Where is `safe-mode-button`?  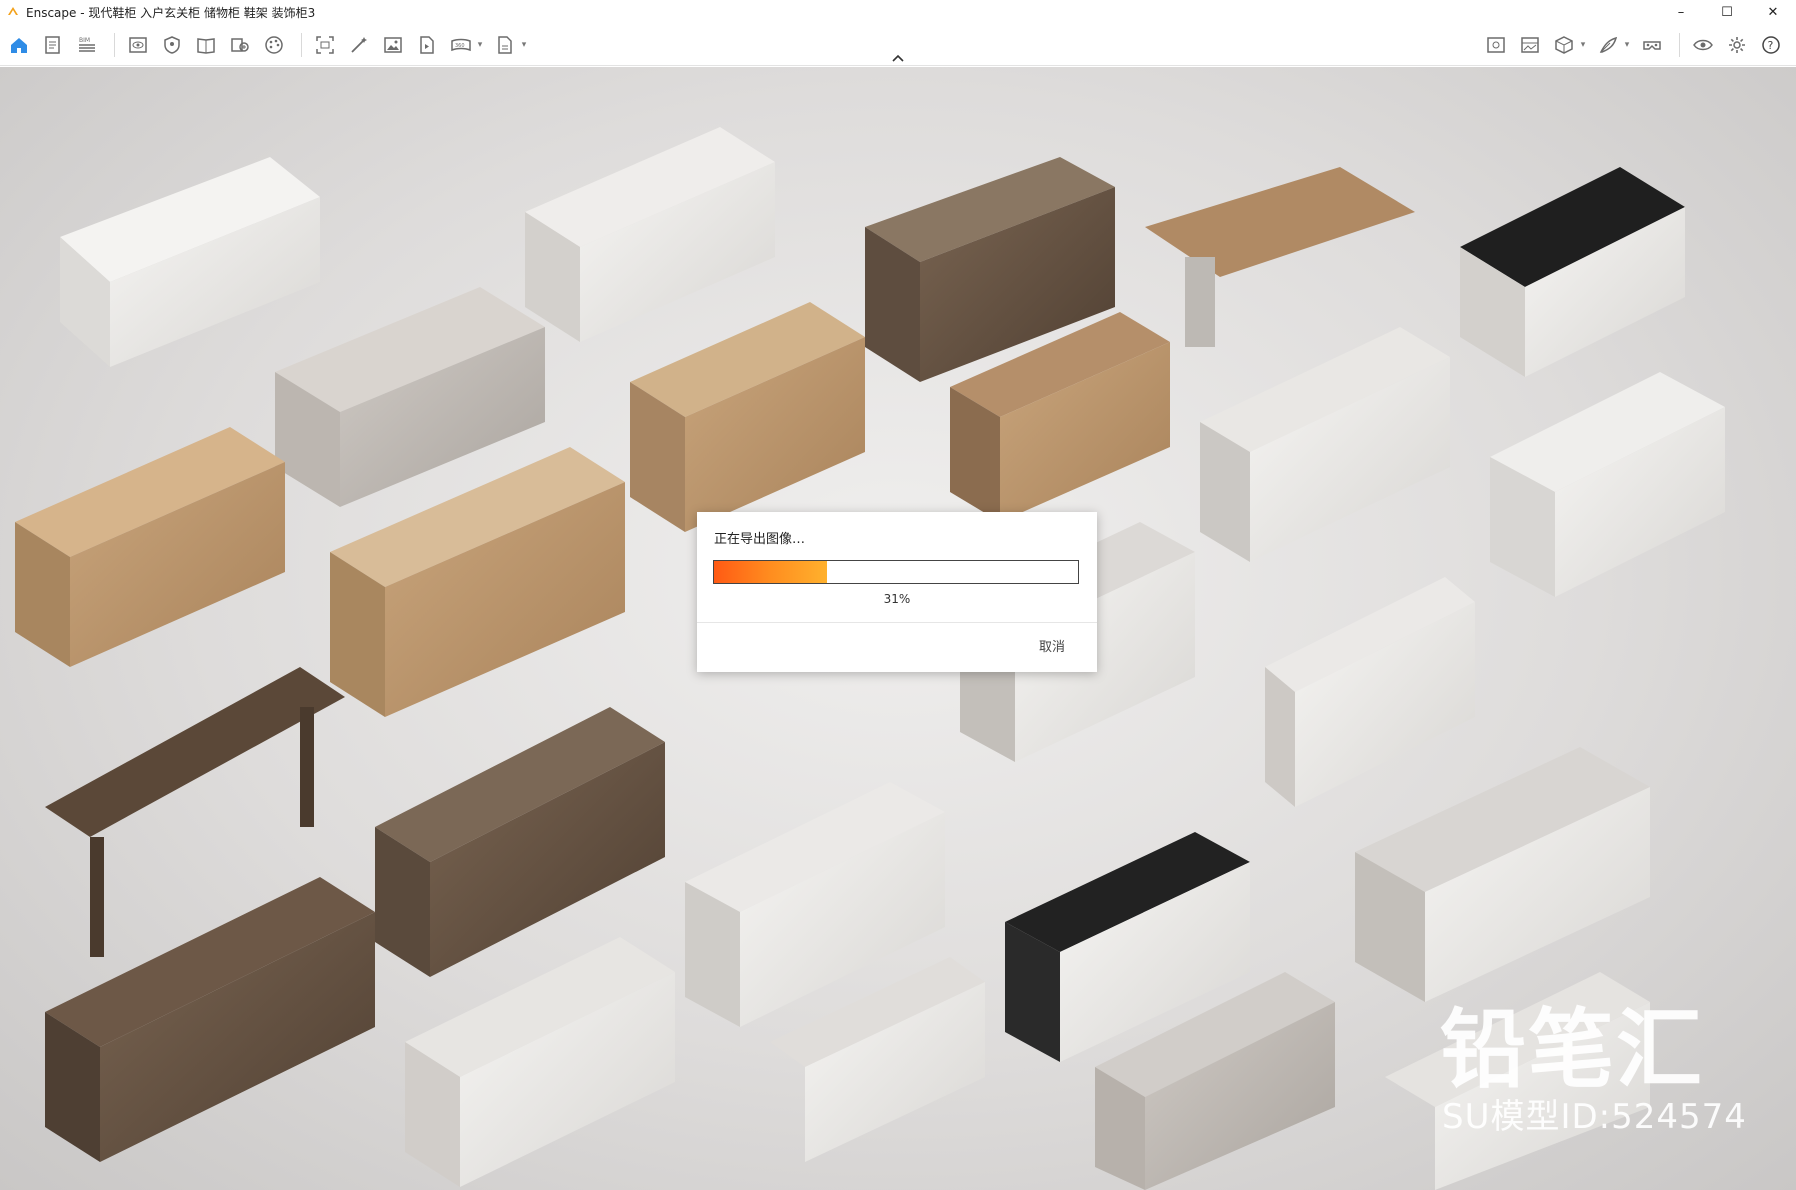 safe-mode-button is located at coordinates (172, 45).